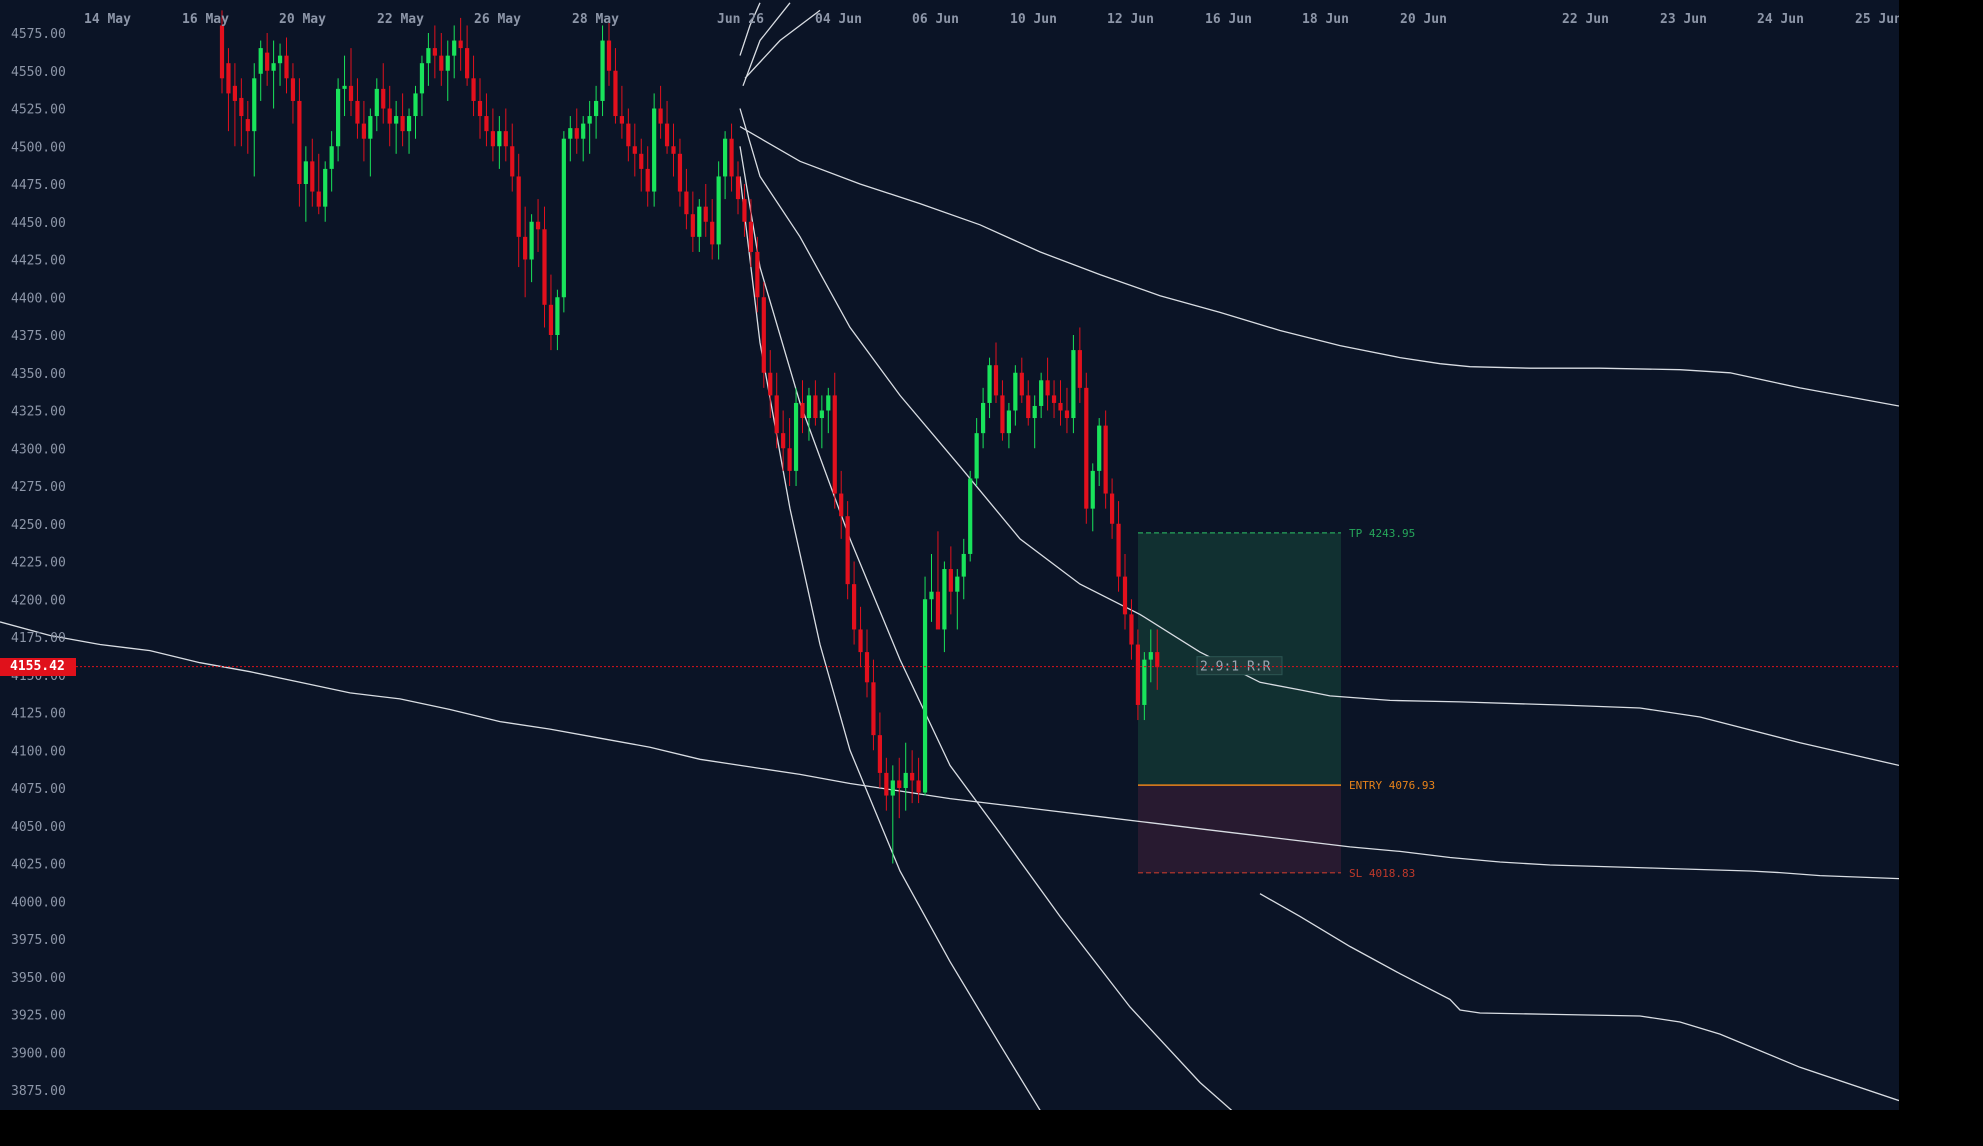  I want to click on y-tick-label: 4400.00, so click(38, 298).